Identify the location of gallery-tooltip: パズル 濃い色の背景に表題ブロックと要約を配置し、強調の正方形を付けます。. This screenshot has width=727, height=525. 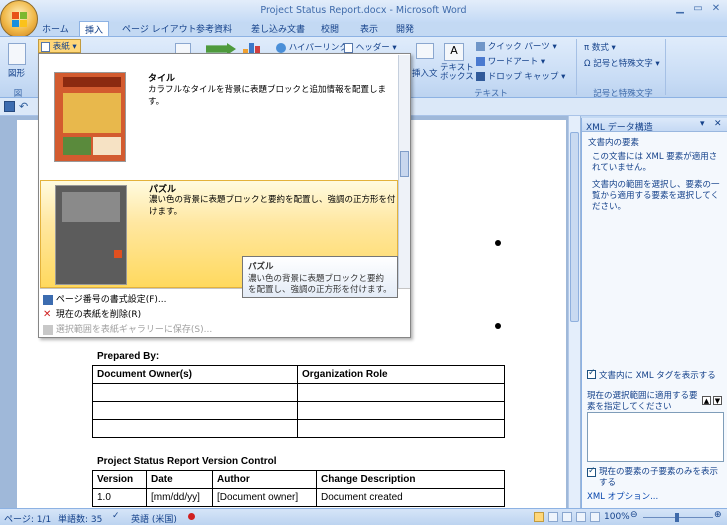
(320, 277).